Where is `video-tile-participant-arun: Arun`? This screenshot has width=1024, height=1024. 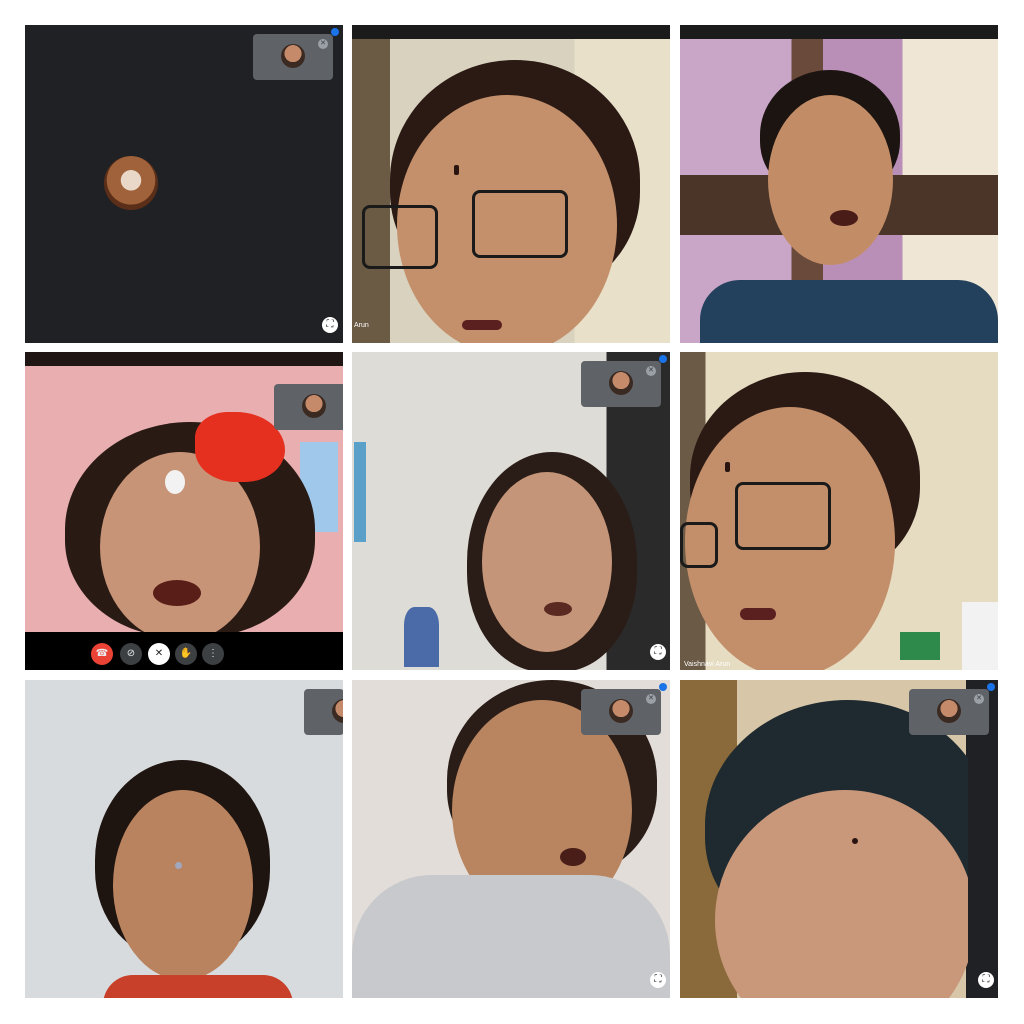
video-tile-participant-arun: Arun is located at coordinates (511, 184).